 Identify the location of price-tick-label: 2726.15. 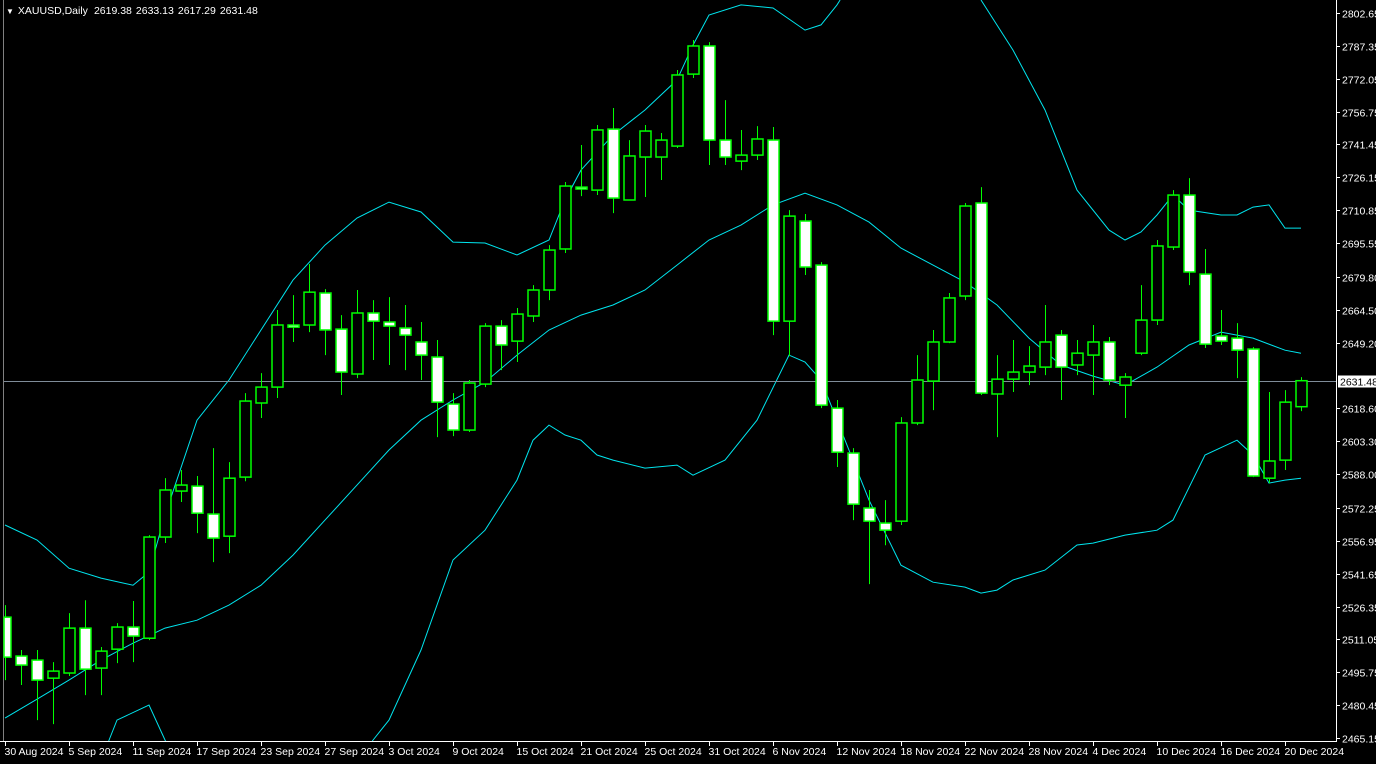
(1359, 179).